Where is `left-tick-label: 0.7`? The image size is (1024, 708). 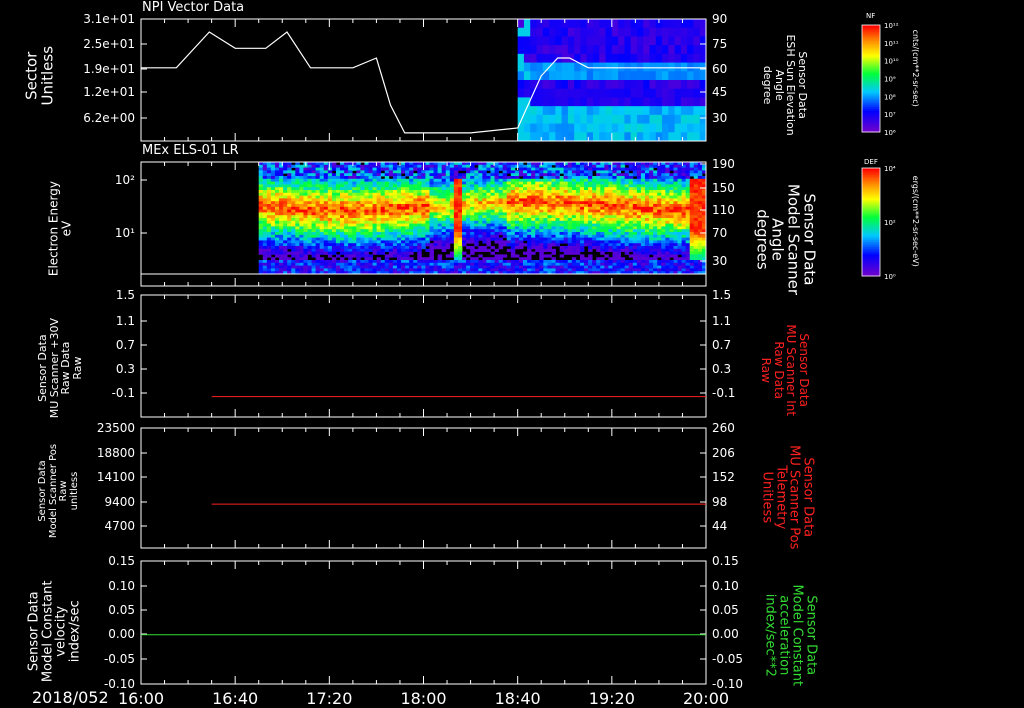 left-tick-label: 0.7 is located at coordinates (125, 345).